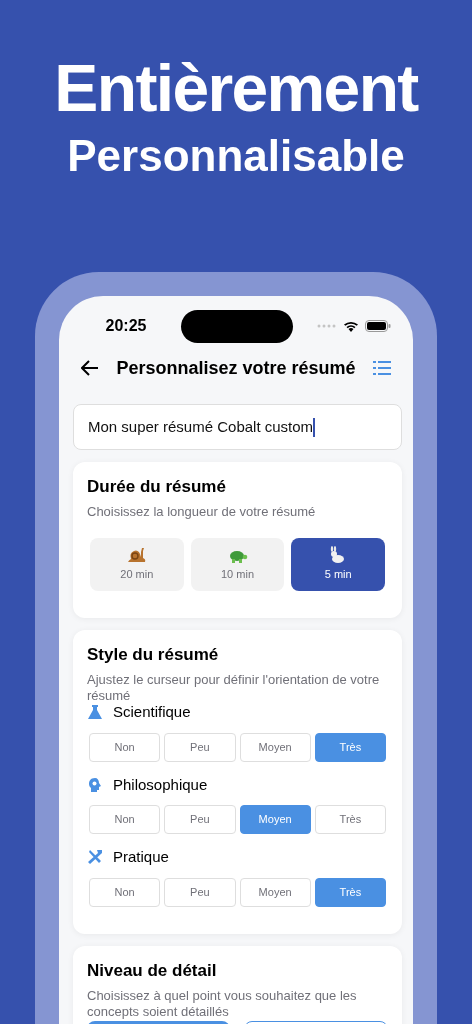 Image resolution: width=472 pixels, height=1024 pixels. What do you see at coordinates (126, 326) in the screenshot?
I see `status-time: 20:25` at bounding box center [126, 326].